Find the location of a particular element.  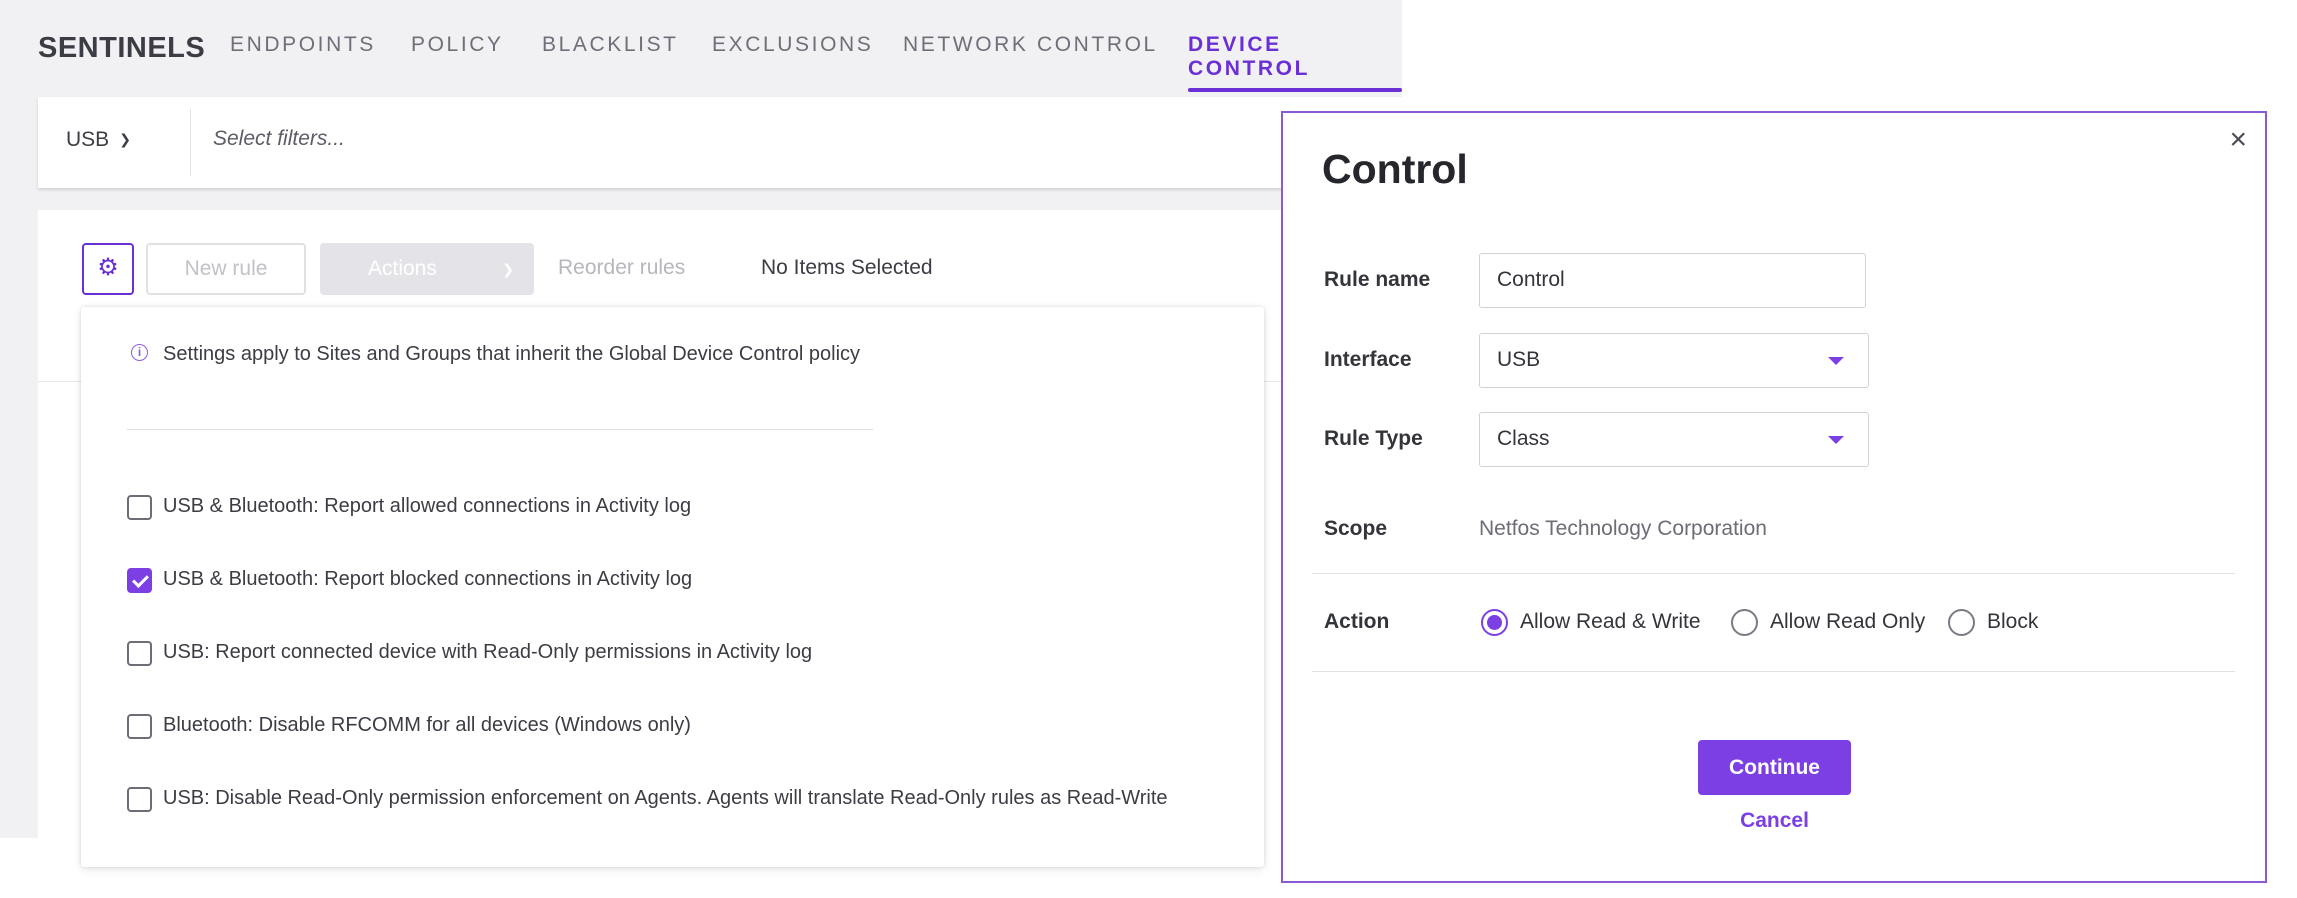

settings-gear-button: ⚙ is located at coordinates (108, 269).